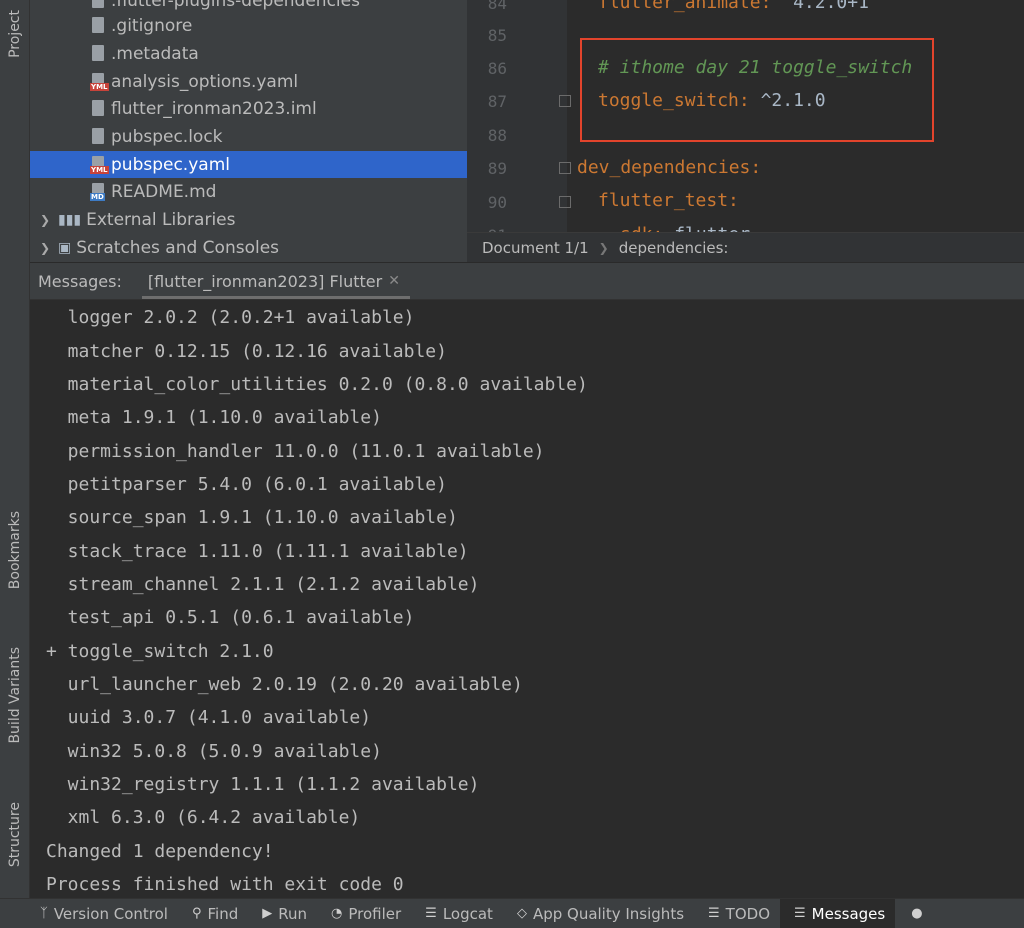  Describe the element at coordinates (664, 167) in the screenshot. I see `yaml-key: dev_dependencies` at that location.